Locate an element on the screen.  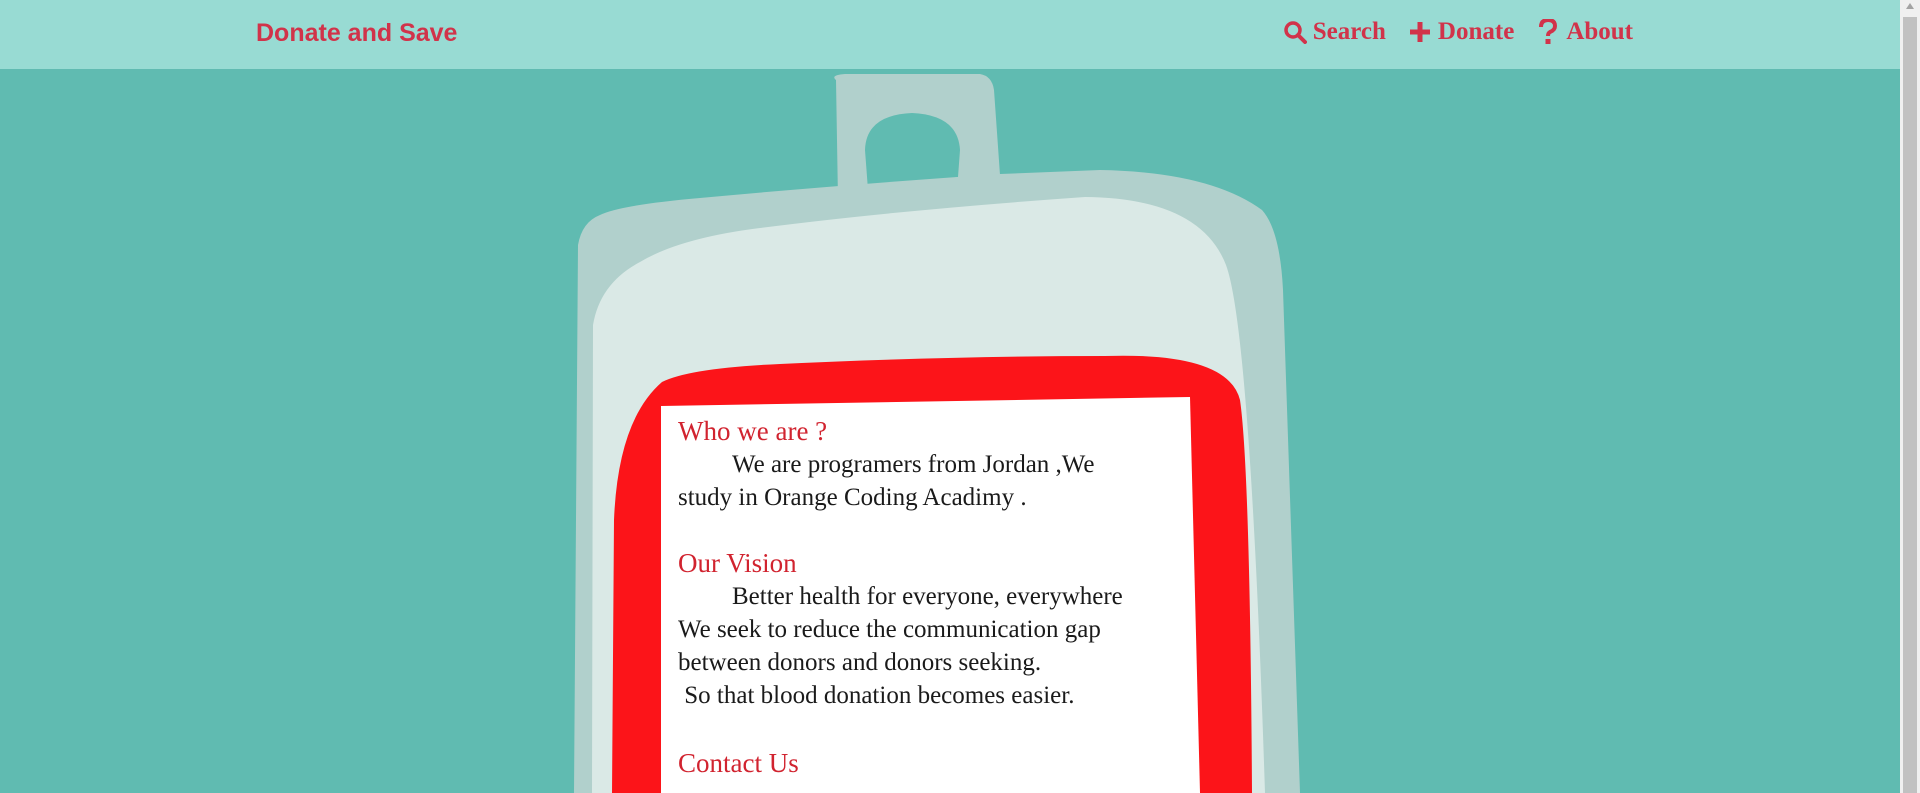
brand-logo: Donate and Save is located at coordinates (356, 33).